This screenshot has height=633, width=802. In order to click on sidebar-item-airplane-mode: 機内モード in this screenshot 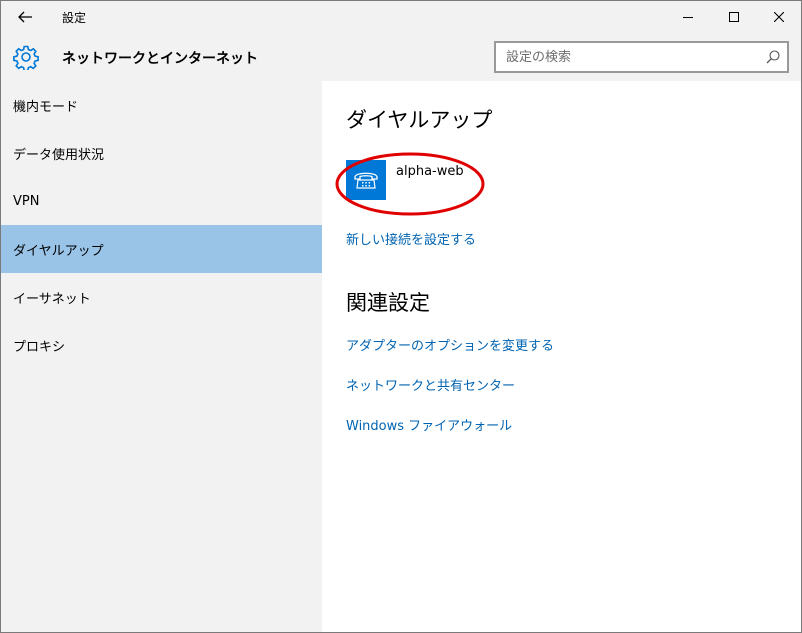, I will do `click(161, 105)`.